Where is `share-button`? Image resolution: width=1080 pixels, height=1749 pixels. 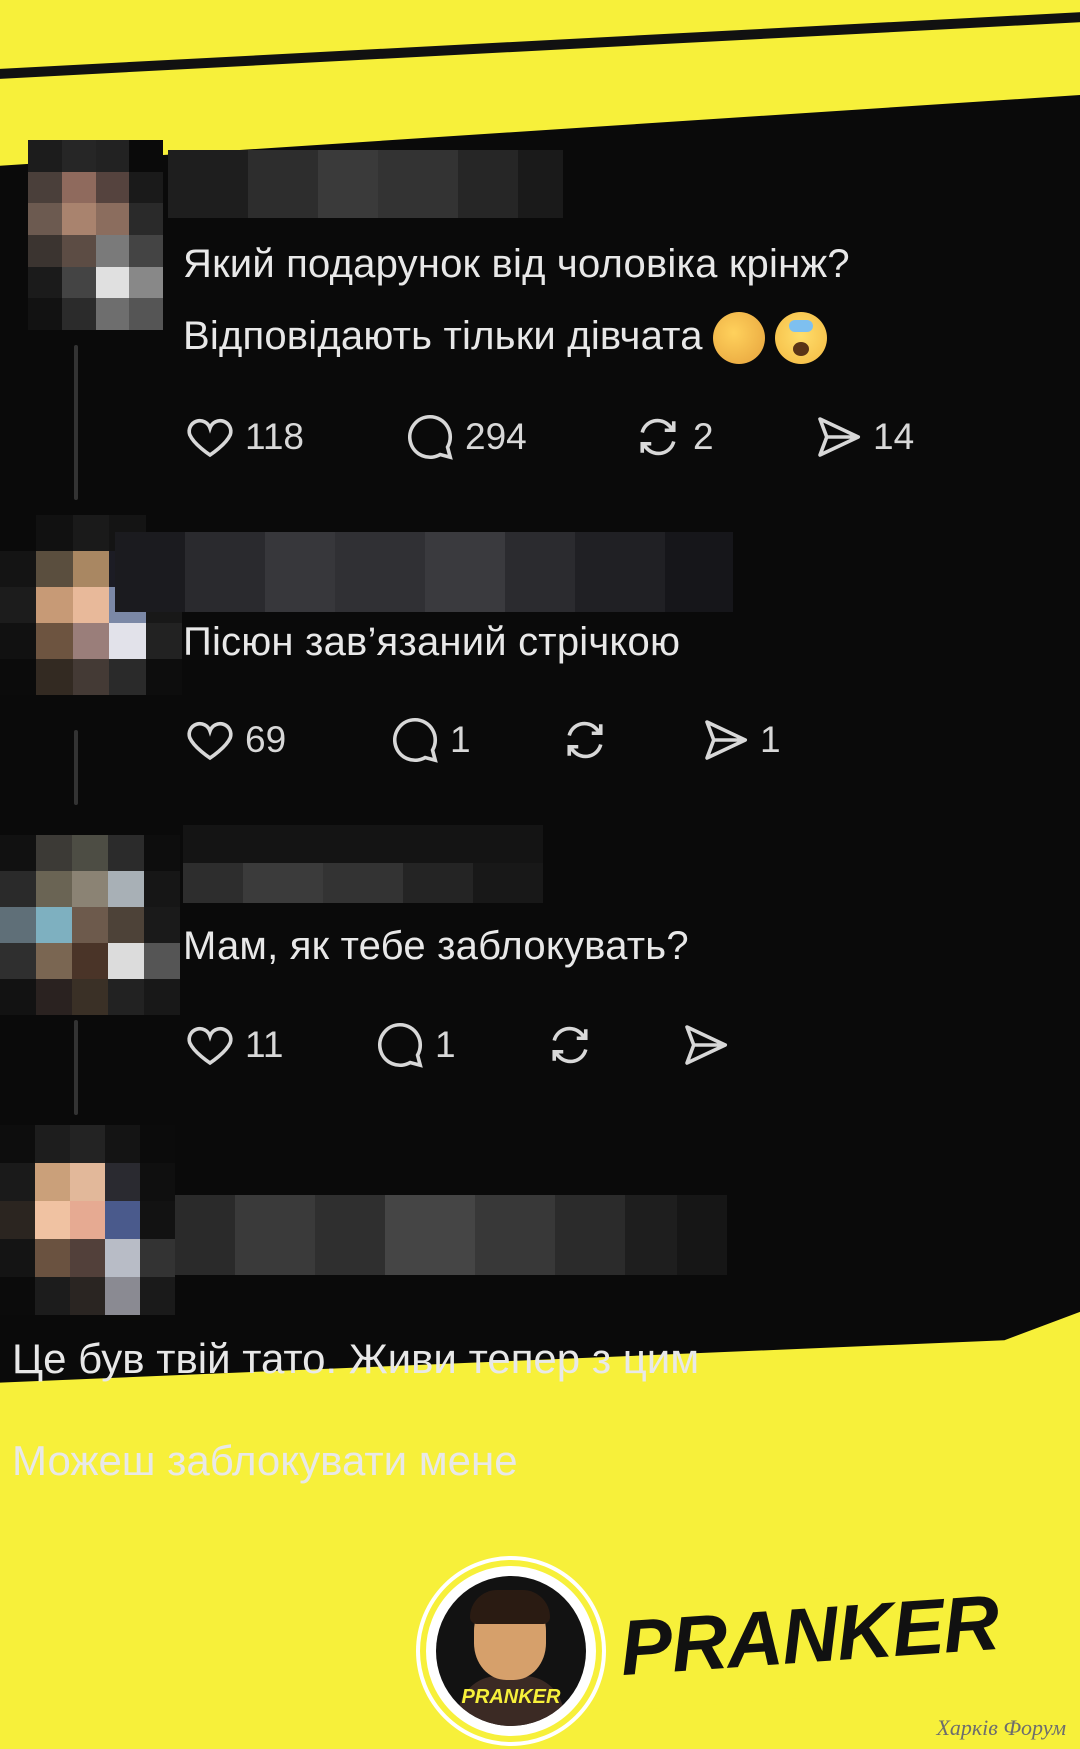 share-button is located at coordinates (709, 1045).